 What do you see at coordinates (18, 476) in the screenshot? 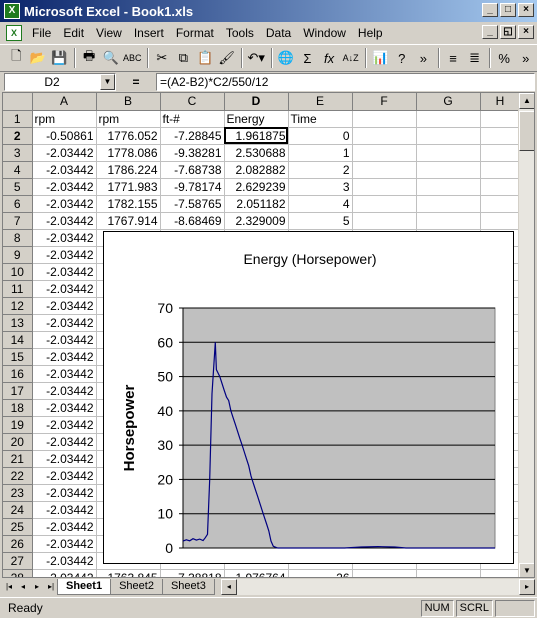
I see `row-header: 22` at bounding box center [18, 476].